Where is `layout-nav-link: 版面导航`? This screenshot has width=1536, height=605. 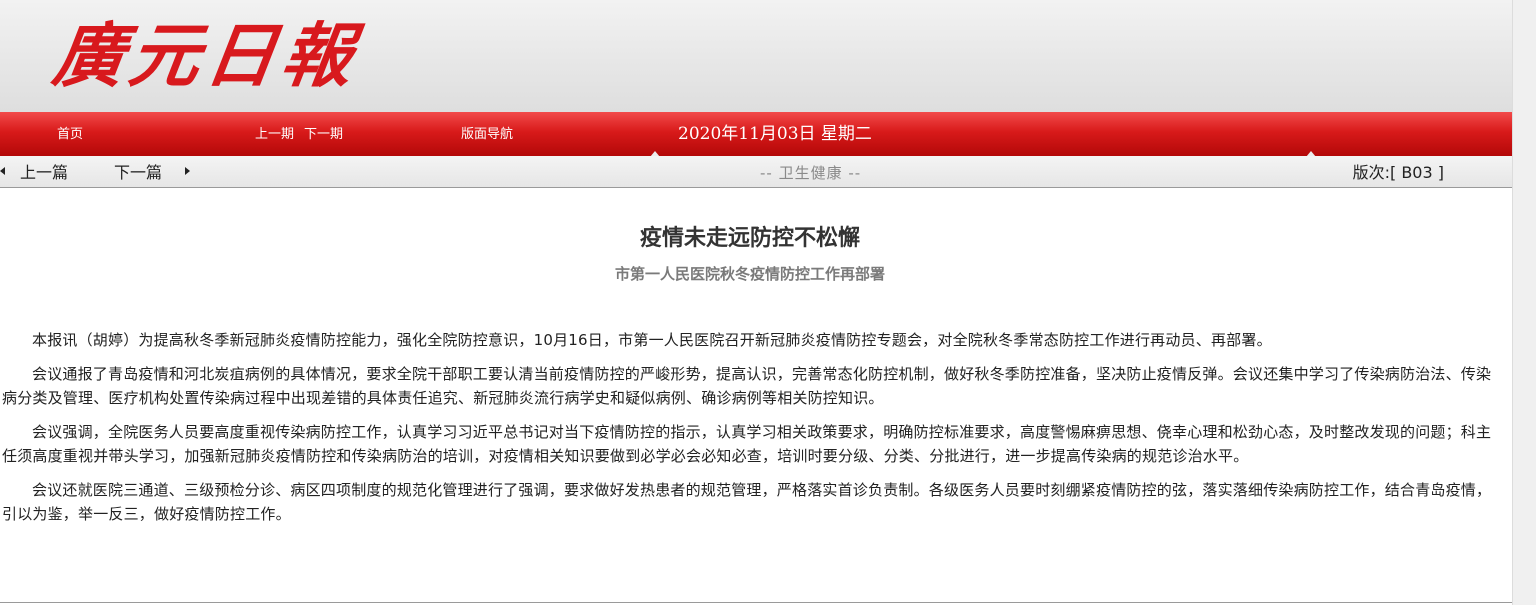
layout-nav-link: 版面导航 is located at coordinates (487, 135).